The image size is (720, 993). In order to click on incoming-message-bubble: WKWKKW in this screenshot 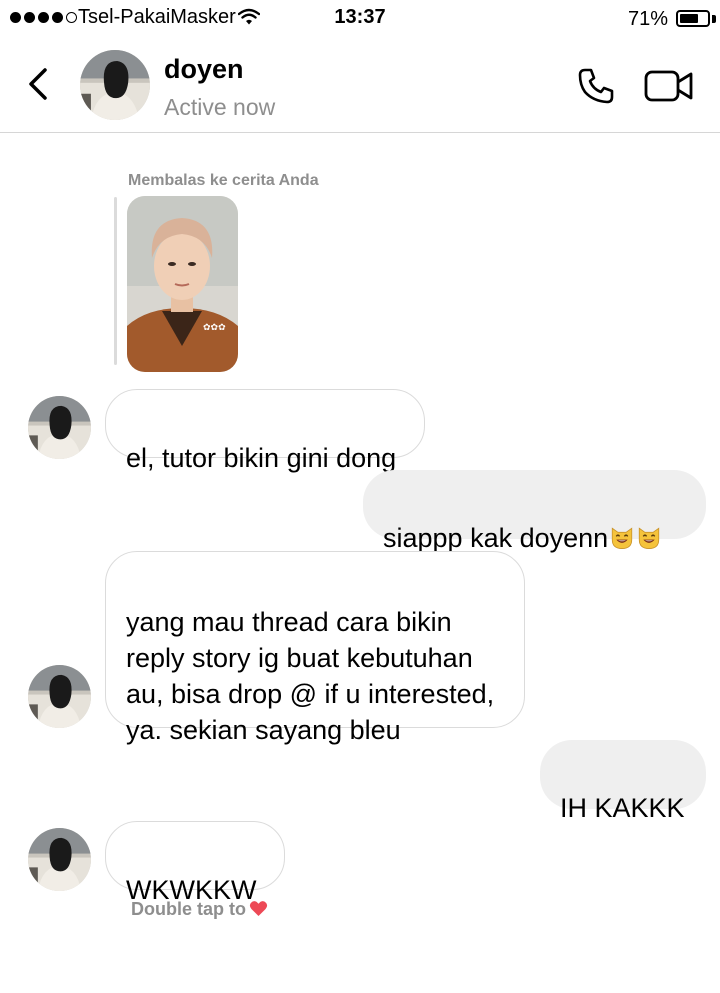, I will do `click(195, 863)`.